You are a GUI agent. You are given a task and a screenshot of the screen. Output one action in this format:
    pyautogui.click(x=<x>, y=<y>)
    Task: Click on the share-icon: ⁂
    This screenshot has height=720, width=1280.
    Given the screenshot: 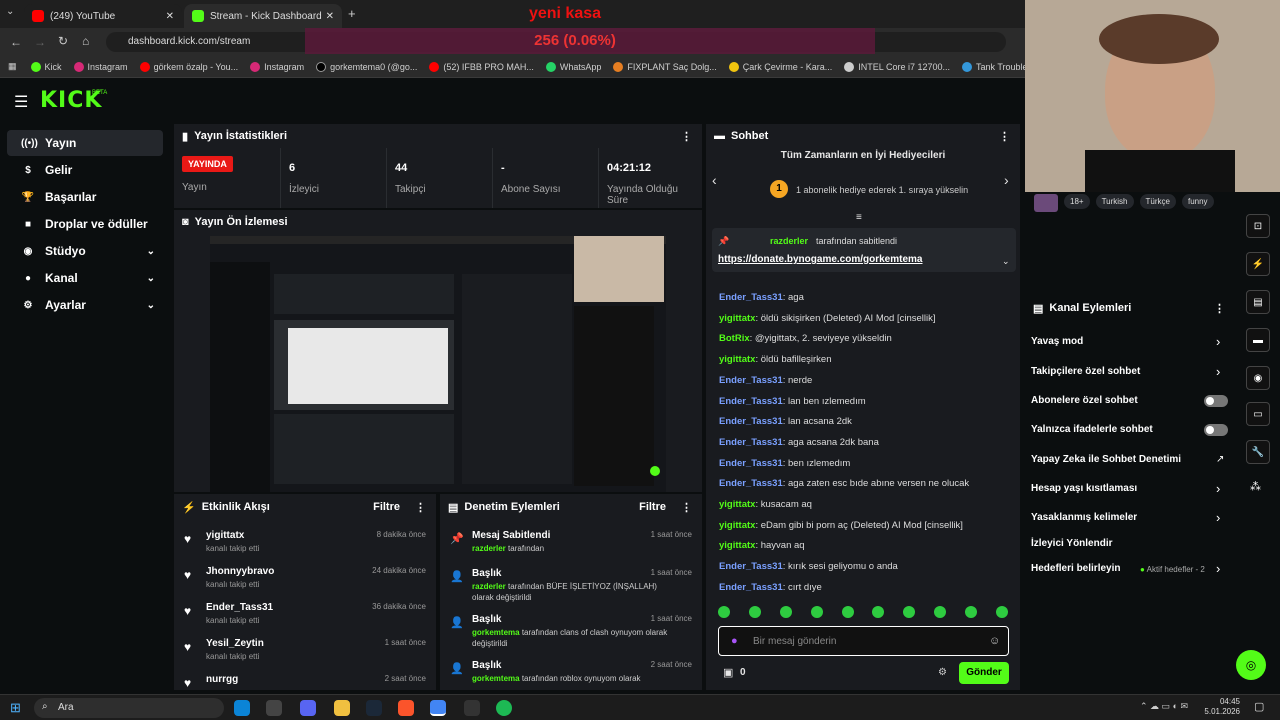 What is the action you would take?
    pyautogui.click(x=1255, y=486)
    